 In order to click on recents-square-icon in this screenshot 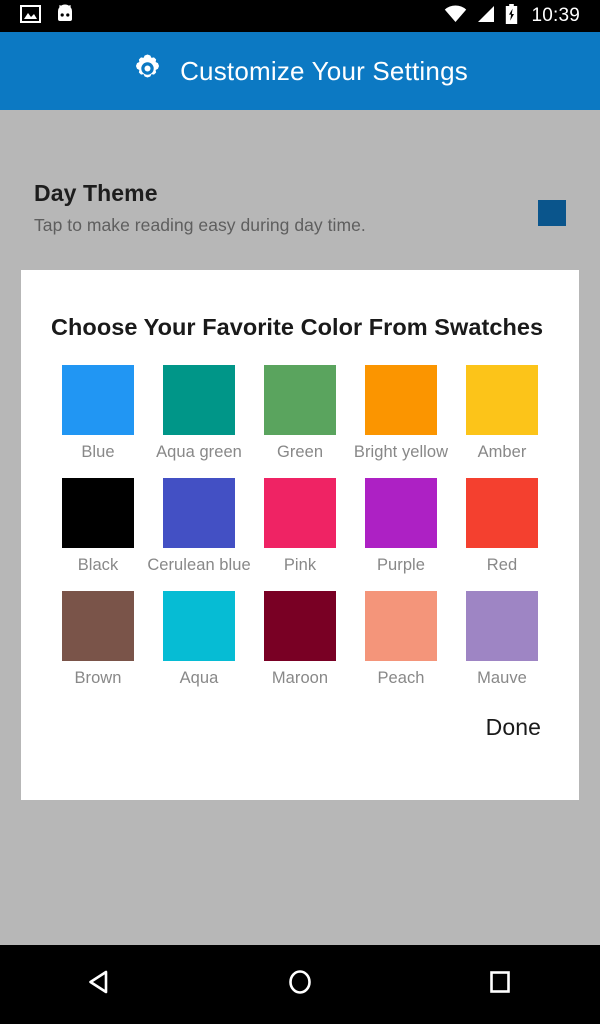, I will do `click(500, 984)`.